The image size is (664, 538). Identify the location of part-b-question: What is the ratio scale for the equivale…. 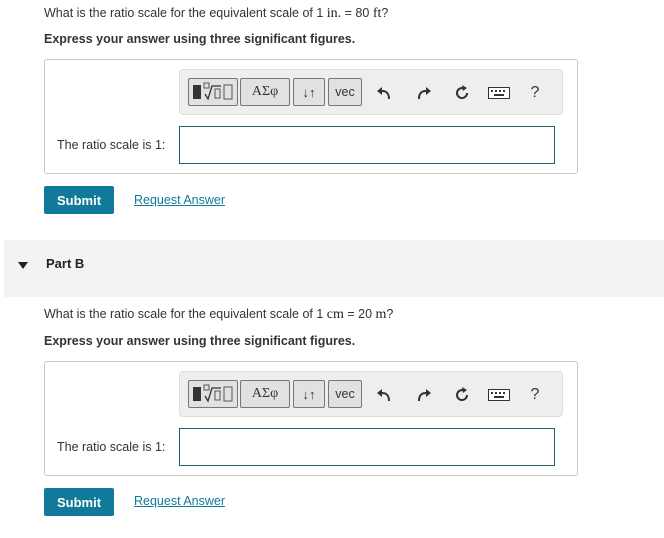
(218, 315).